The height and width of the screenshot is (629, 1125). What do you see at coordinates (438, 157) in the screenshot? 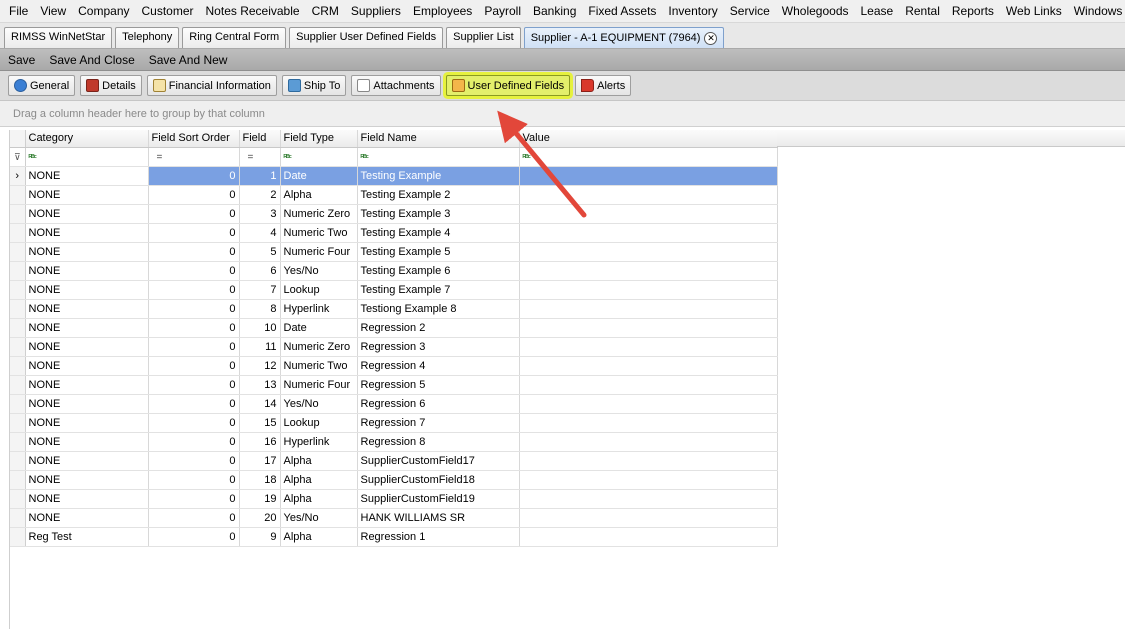
I see `filter-cell-field-name: ᴿᴮᶜ` at bounding box center [438, 157].